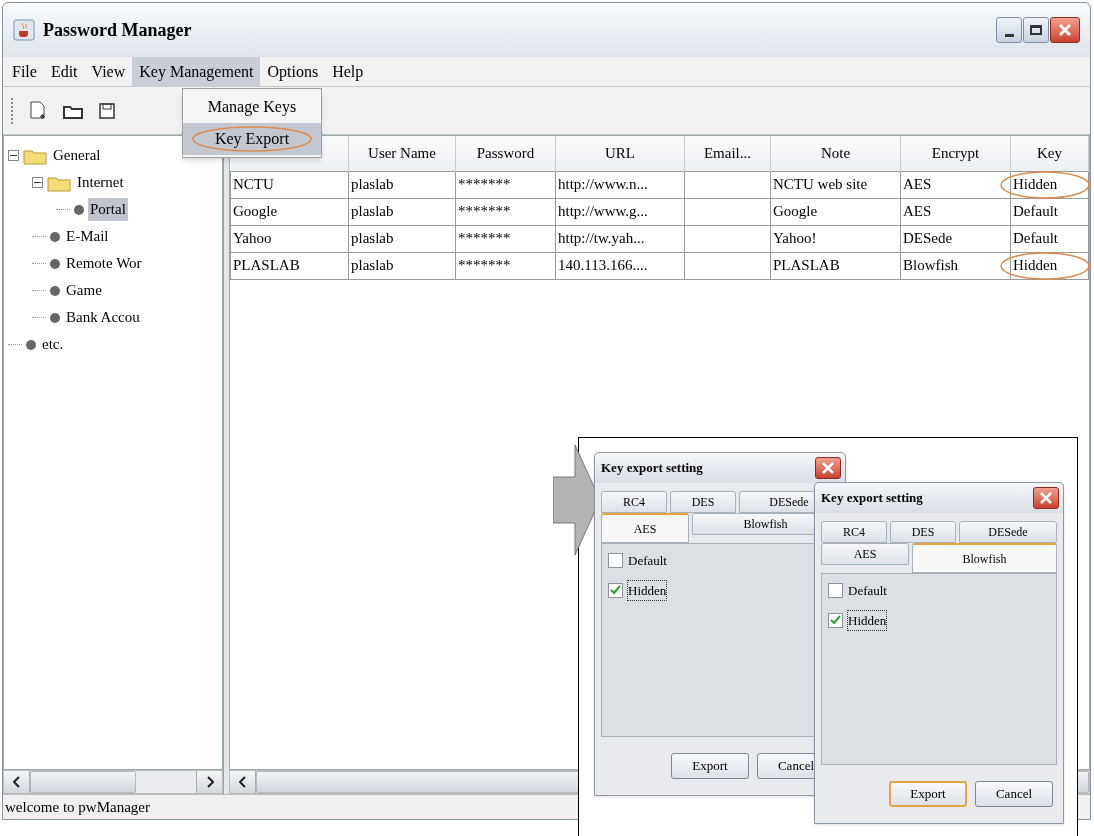 The height and width of the screenshot is (836, 1094). Describe the element at coordinates (835, 238) in the screenshot. I see `table-cell: Yahoo!` at that location.